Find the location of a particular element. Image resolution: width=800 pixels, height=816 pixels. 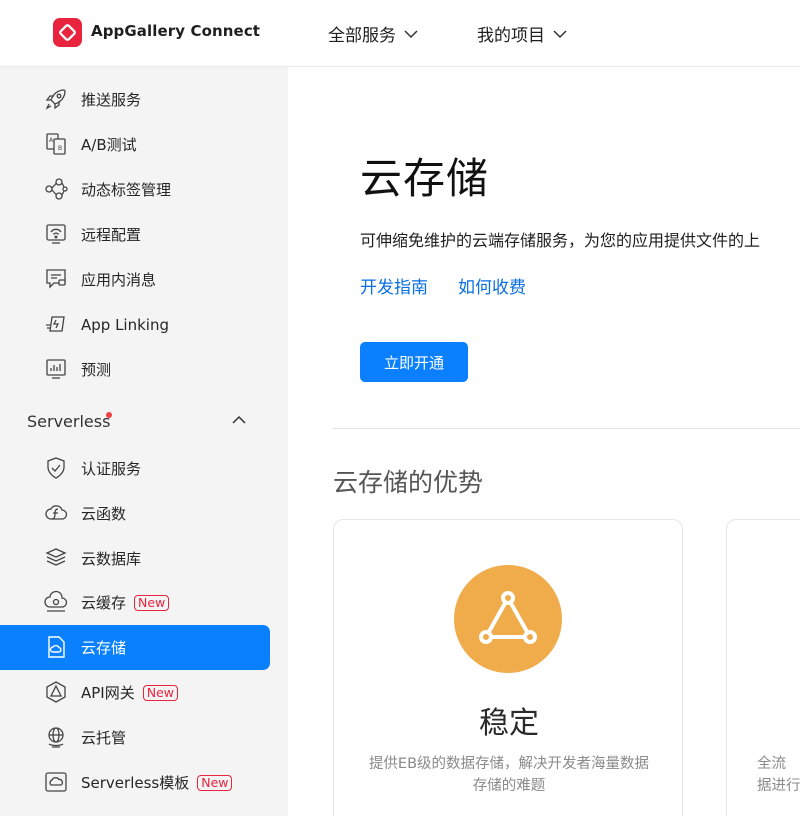

rocket-icon is located at coordinates (55, 99).